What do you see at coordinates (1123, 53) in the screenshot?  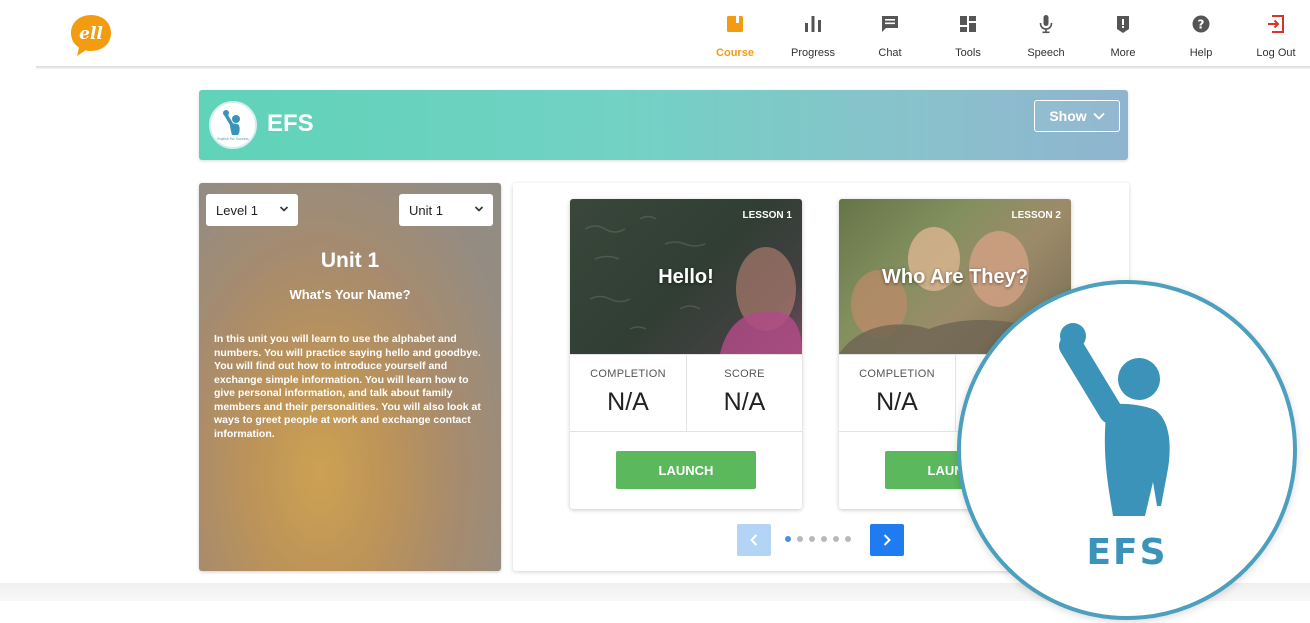 I see `nav-more-label: More` at bounding box center [1123, 53].